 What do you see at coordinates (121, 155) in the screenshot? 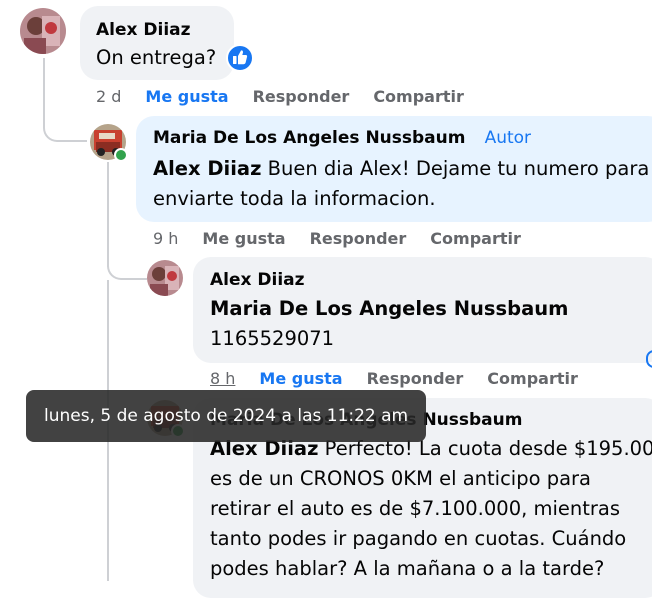
I see `online-status-indicator` at bounding box center [121, 155].